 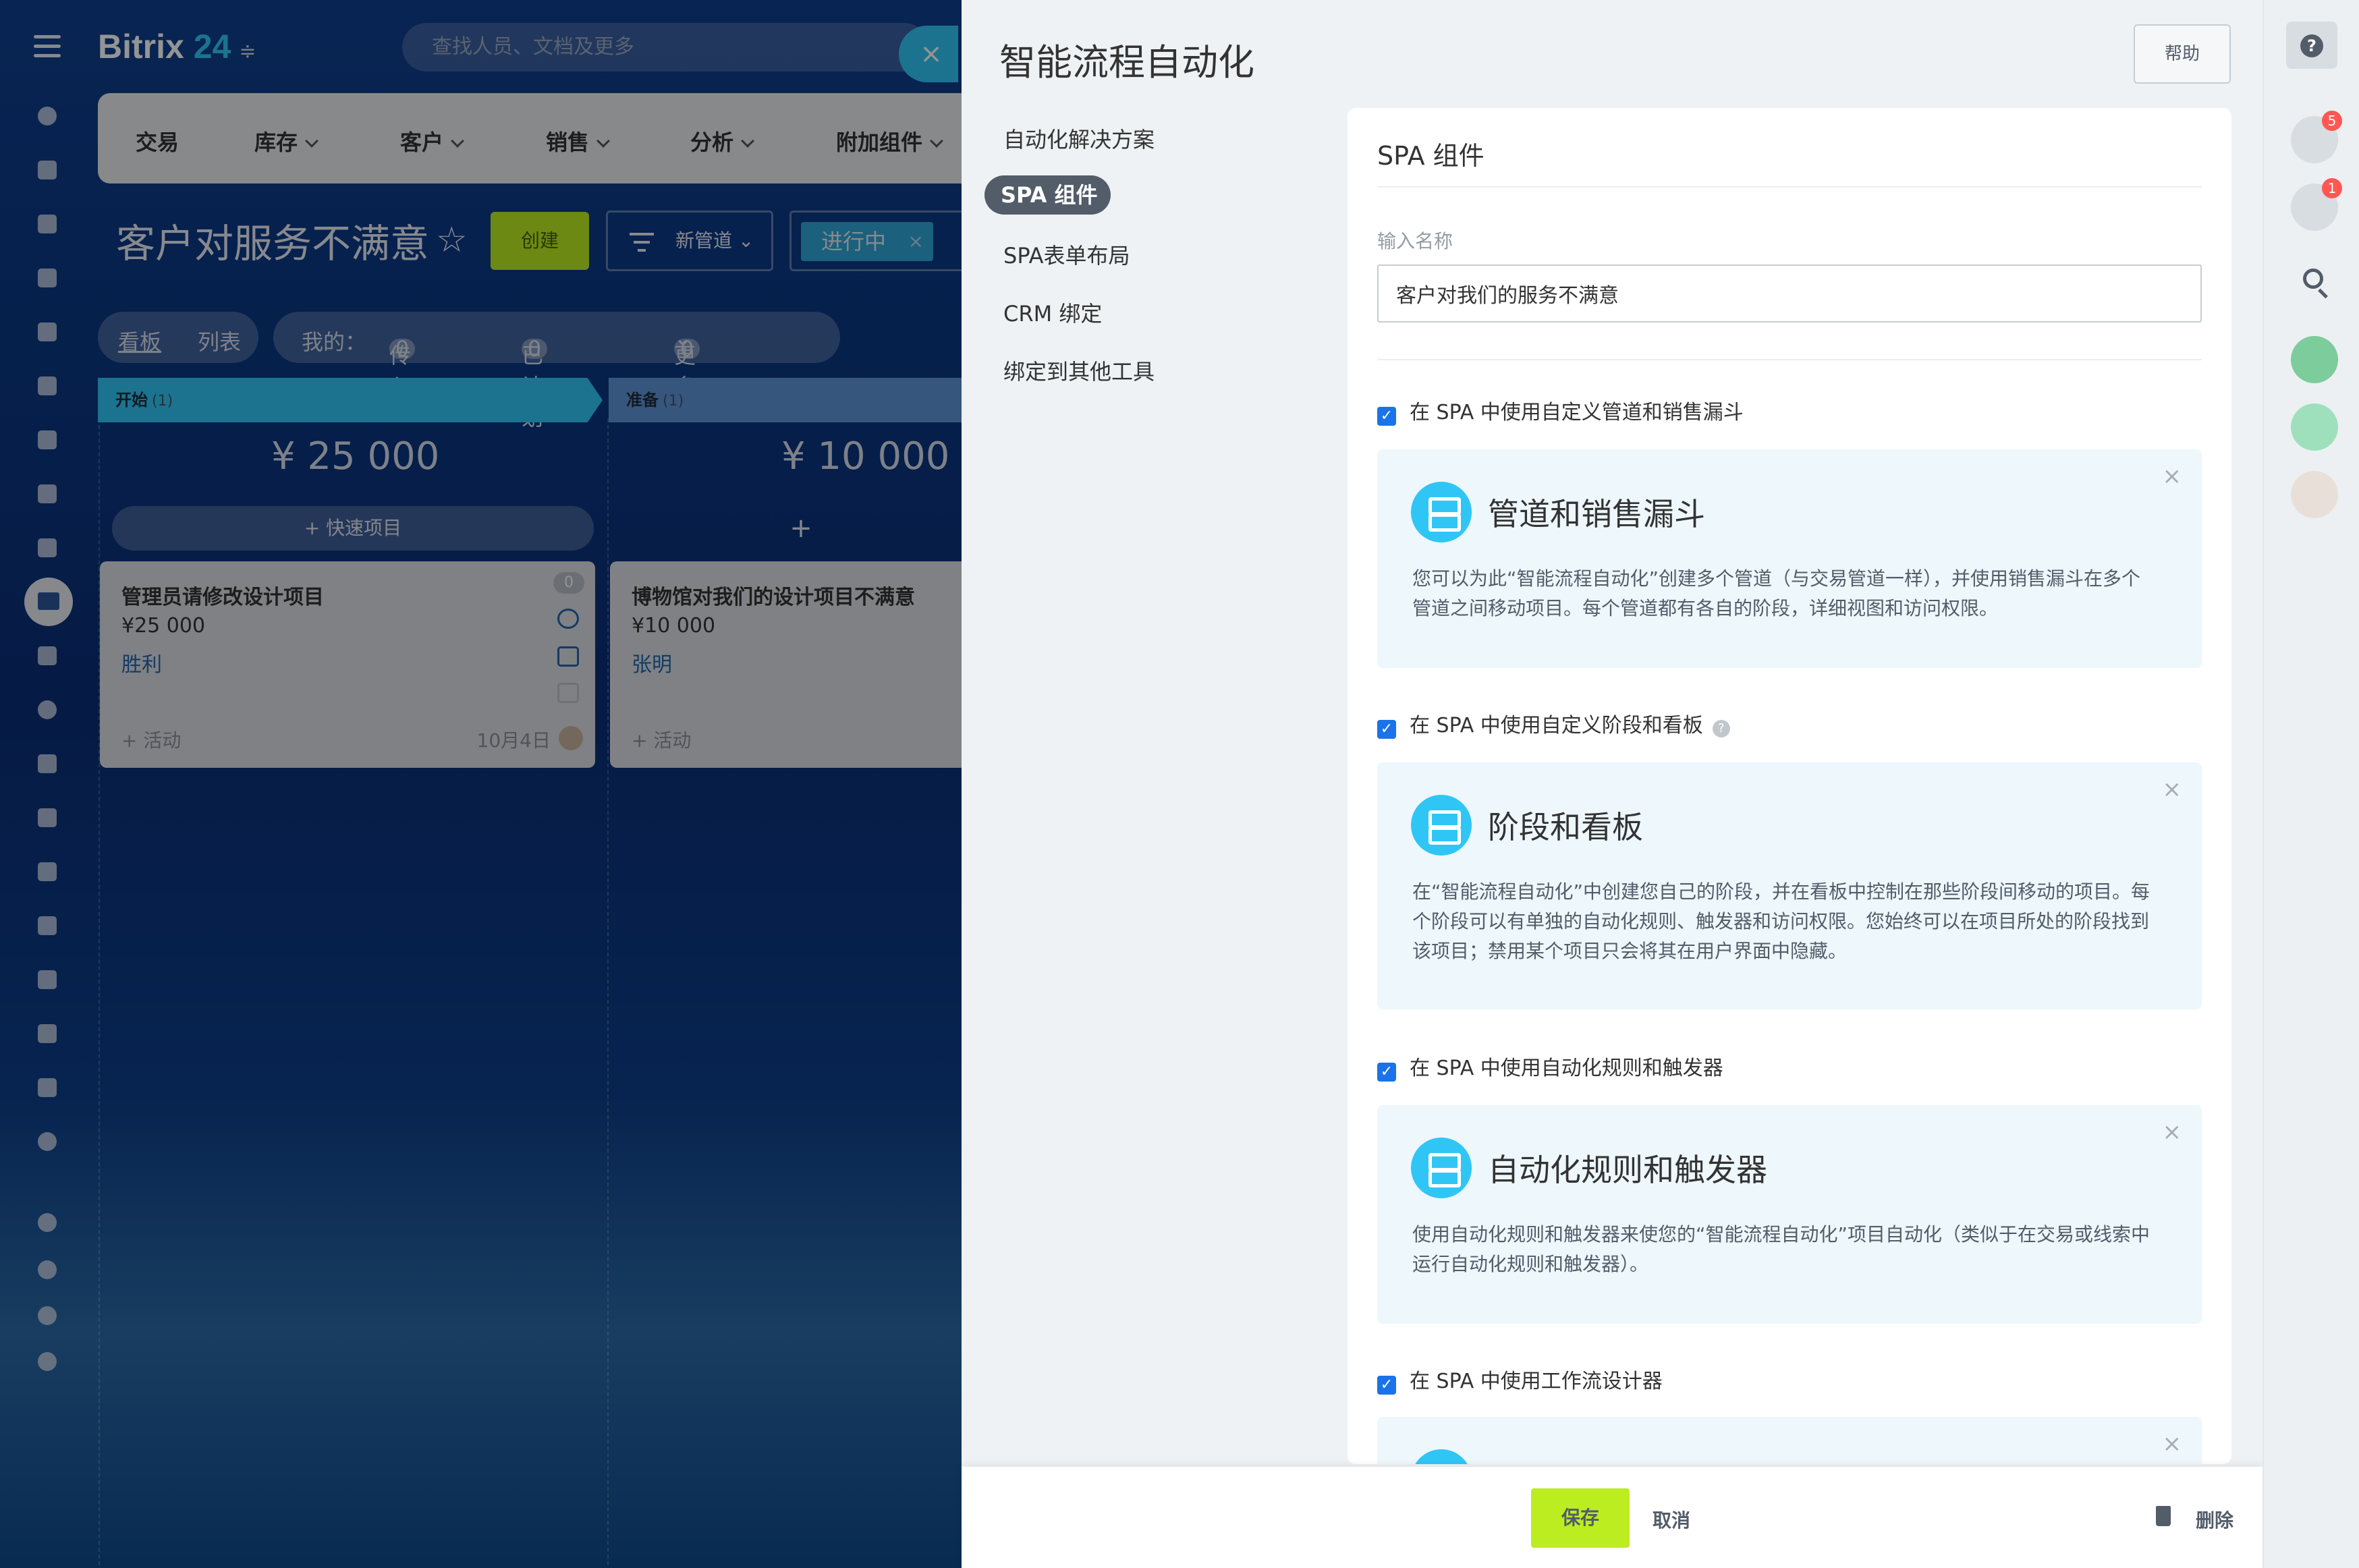 What do you see at coordinates (1553, 723) in the screenshot?
I see `option-stages-checkbox: ✓ 在 SPA 中使用自定义阶段和看板?` at bounding box center [1553, 723].